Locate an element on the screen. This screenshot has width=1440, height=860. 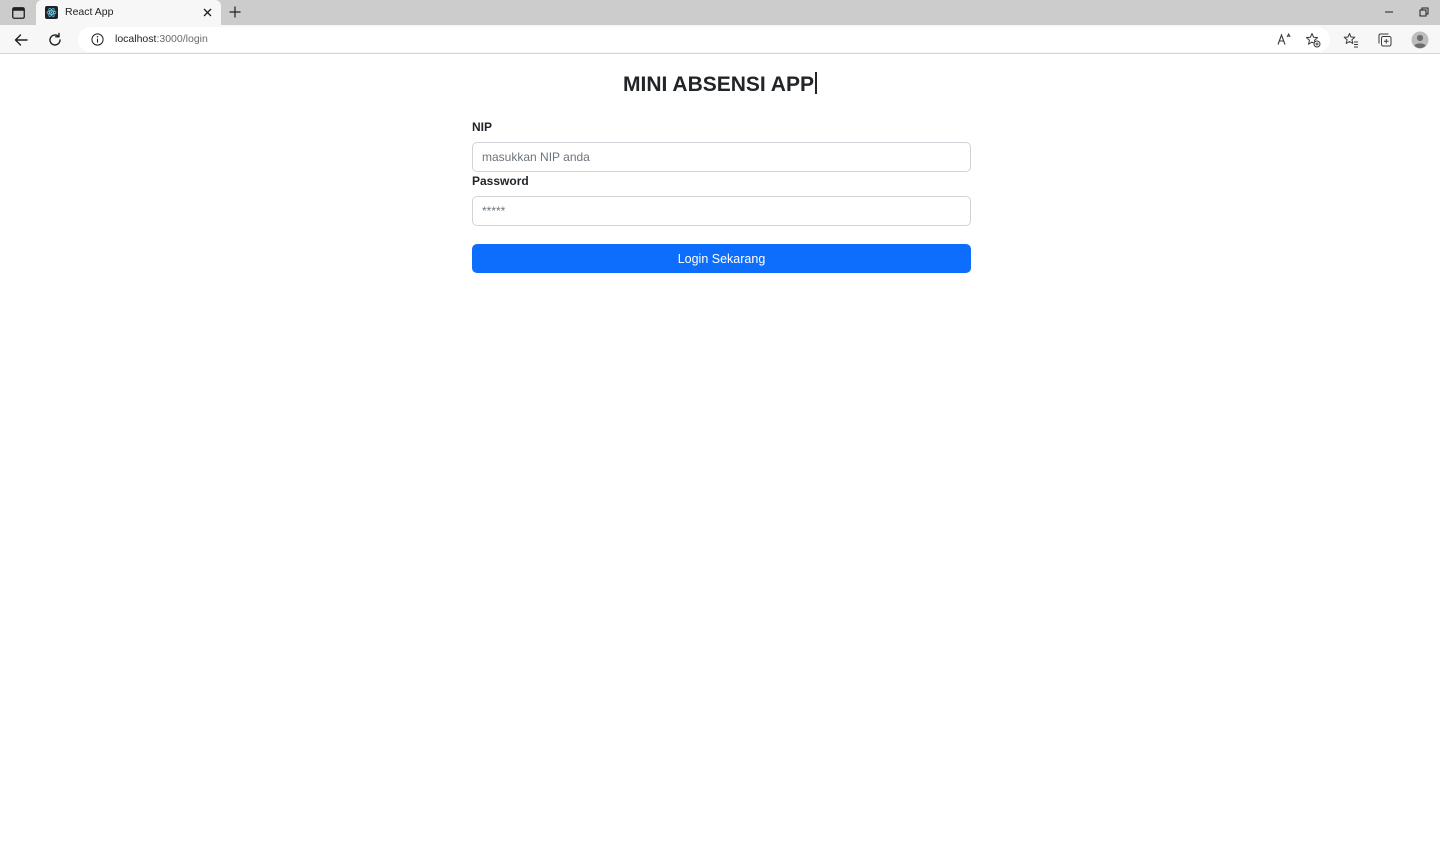
restore-icon is located at coordinates (1424, 12).